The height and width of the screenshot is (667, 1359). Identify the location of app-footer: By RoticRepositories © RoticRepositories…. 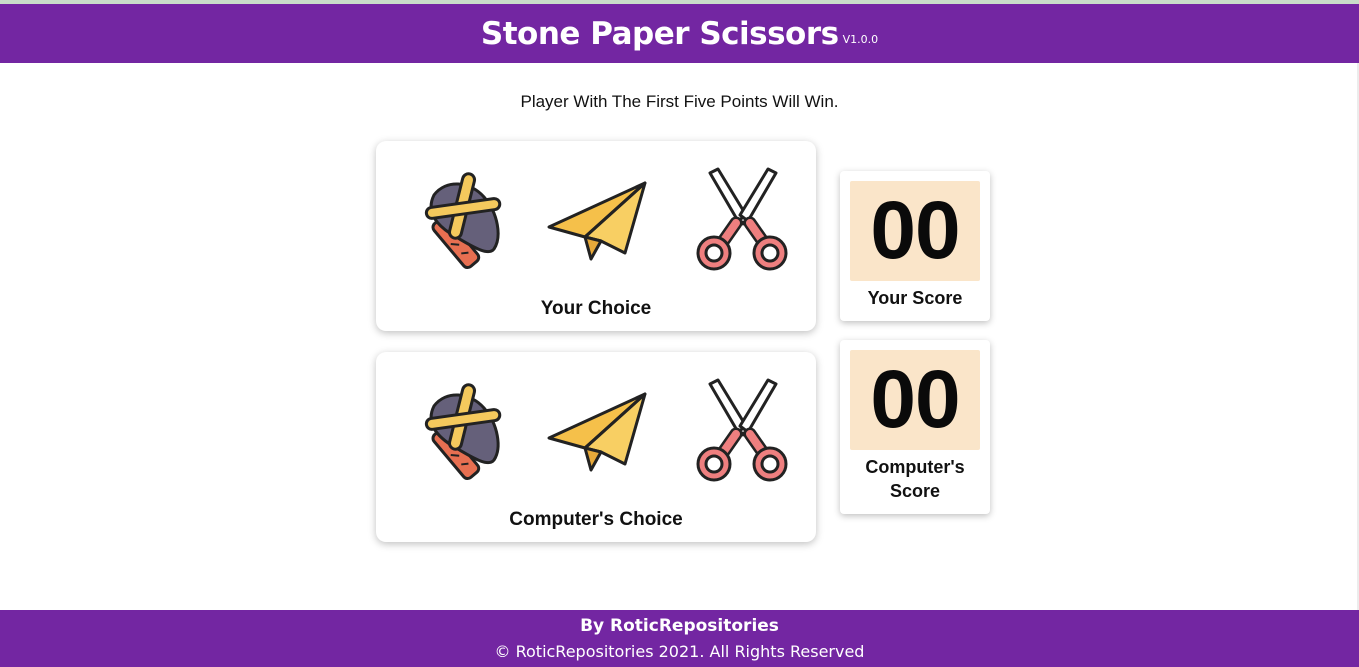
(679, 638).